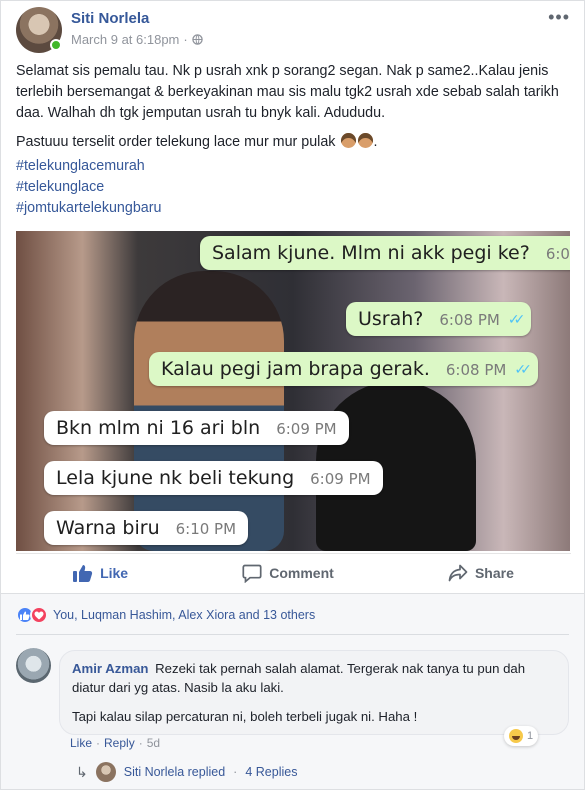 Image resolution: width=585 pixels, height=790 pixels. What do you see at coordinates (114, 573) in the screenshot?
I see `like-label: Like` at bounding box center [114, 573].